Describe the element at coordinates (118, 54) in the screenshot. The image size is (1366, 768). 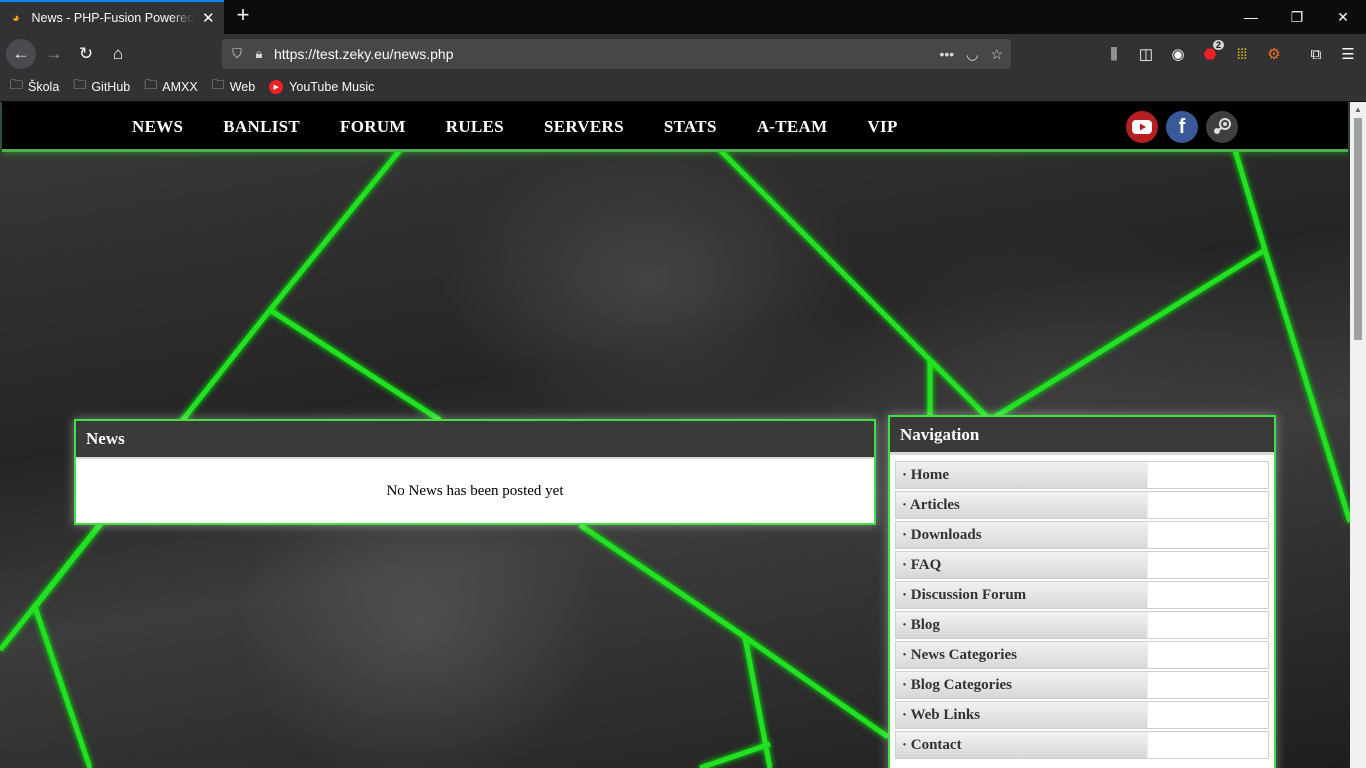
I see `home-button: ⌂` at that location.